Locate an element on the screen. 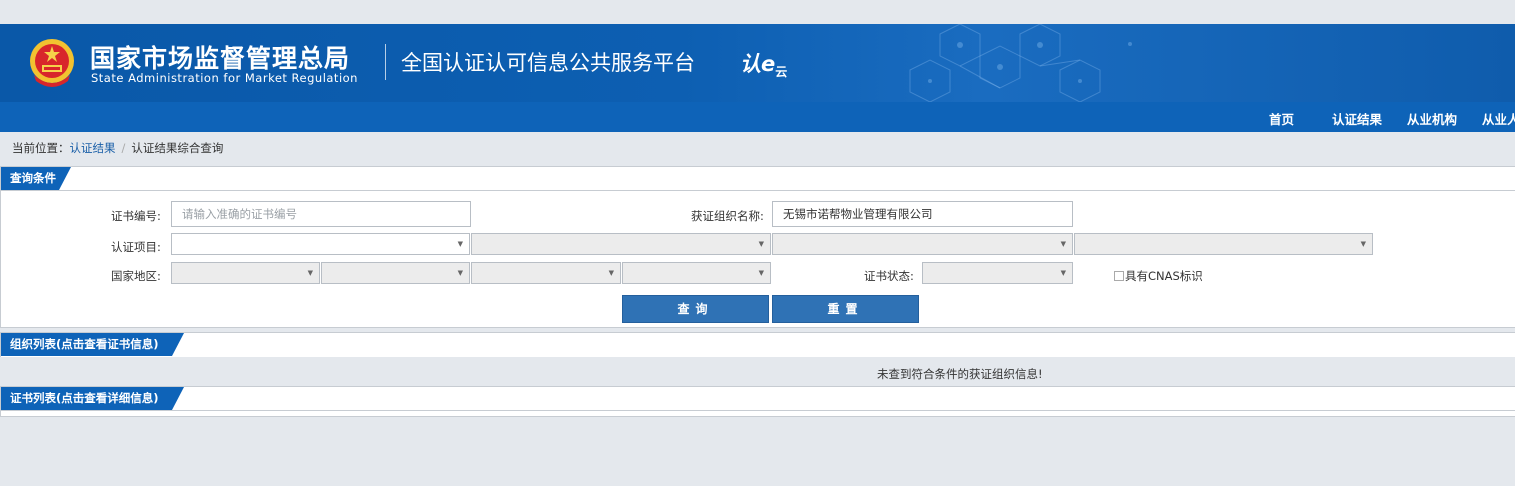  project-select-1: ▼ is located at coordinates (320, 244).